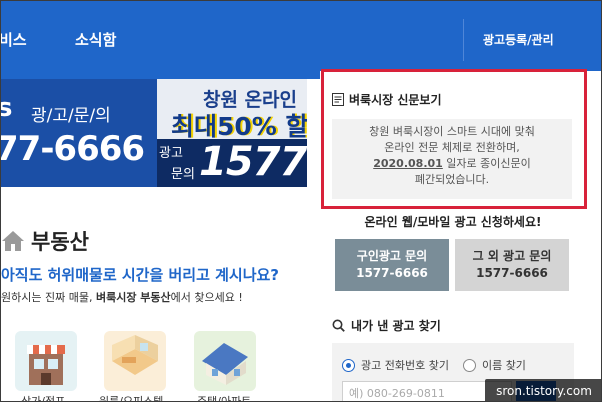 The height and width of the screenshot is (402, 602). I want to click on other-ad-inquiry-label: 그 외 광고 문의, so click(512, 256).